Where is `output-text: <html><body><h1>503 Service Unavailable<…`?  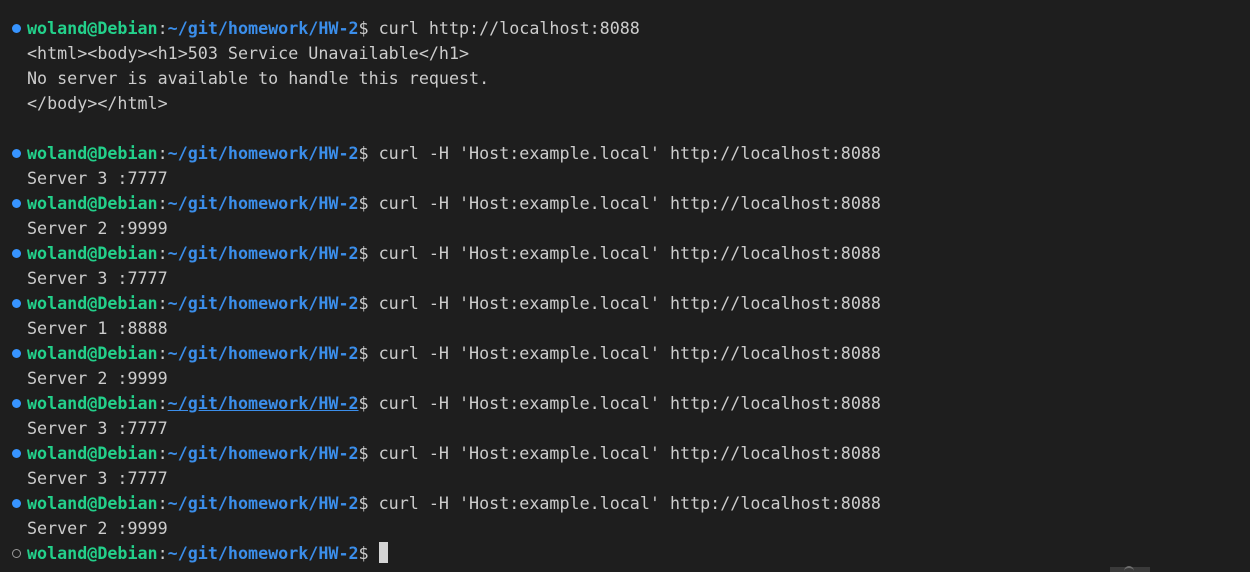
output-text: <html><body><h1>503 Service Unavailable<… is located at coordinates (248, 53).